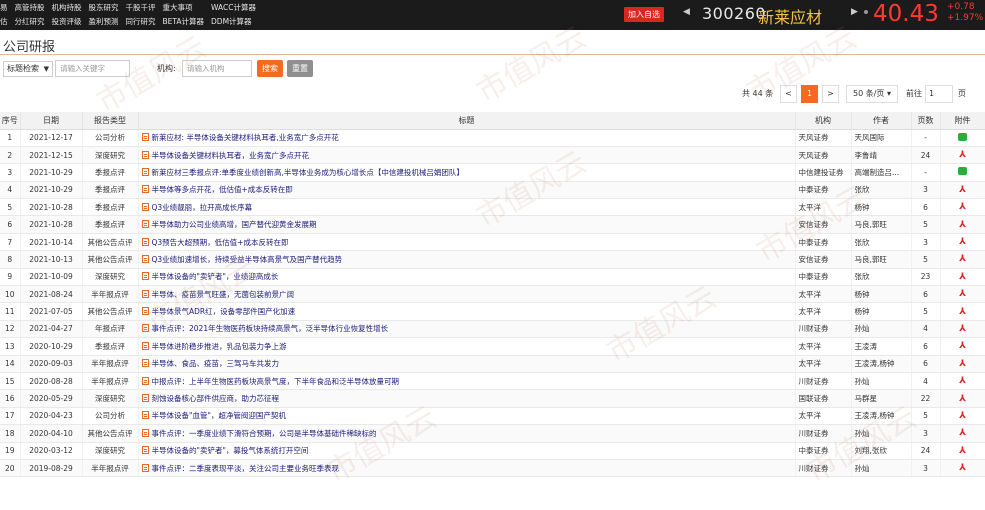  Describe the element at coordinates (830, 94) in the screenshot. I see `next-page-button: >` at that location.